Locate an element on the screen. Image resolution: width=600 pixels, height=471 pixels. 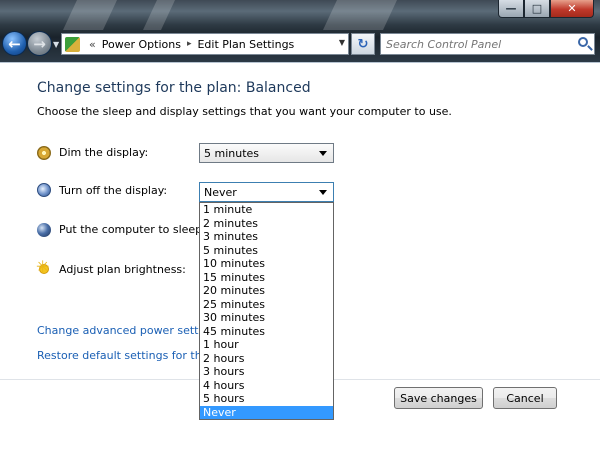
maximize-icon: □ is located at coordinates (537, 8).